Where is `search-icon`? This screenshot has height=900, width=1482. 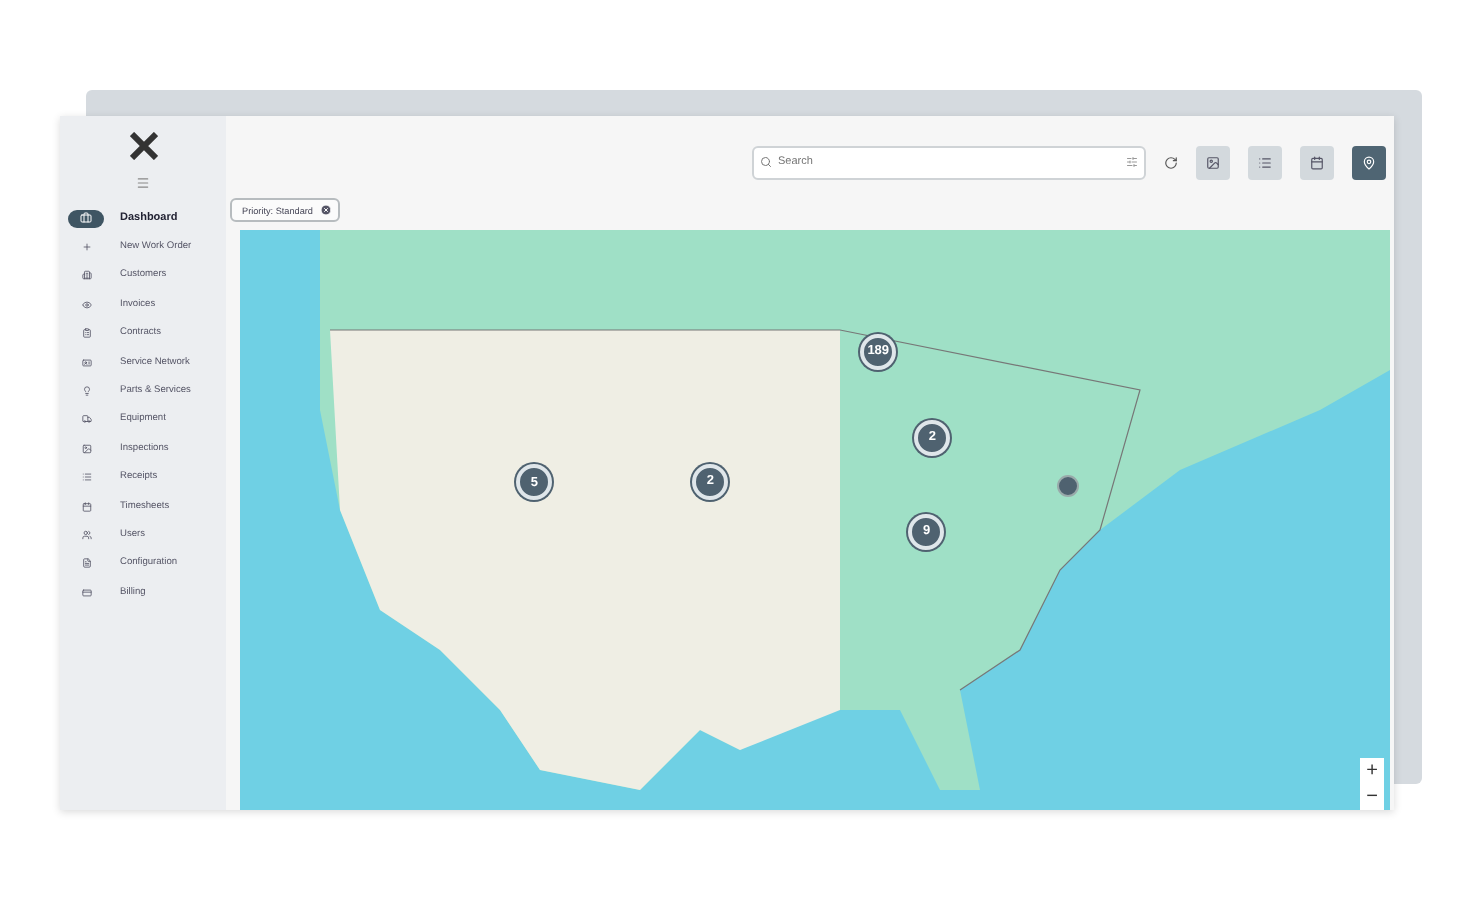 search-icon is located at coordinates (766, 161).